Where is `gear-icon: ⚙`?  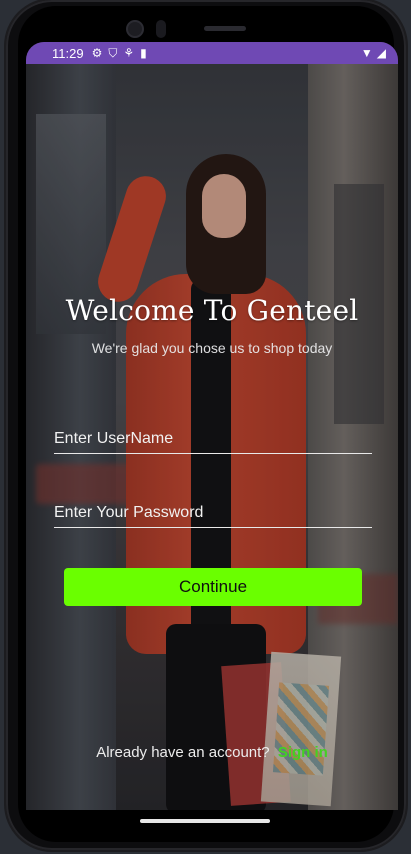
gear-icon: ⚙ is located at coordinates (97, 53).